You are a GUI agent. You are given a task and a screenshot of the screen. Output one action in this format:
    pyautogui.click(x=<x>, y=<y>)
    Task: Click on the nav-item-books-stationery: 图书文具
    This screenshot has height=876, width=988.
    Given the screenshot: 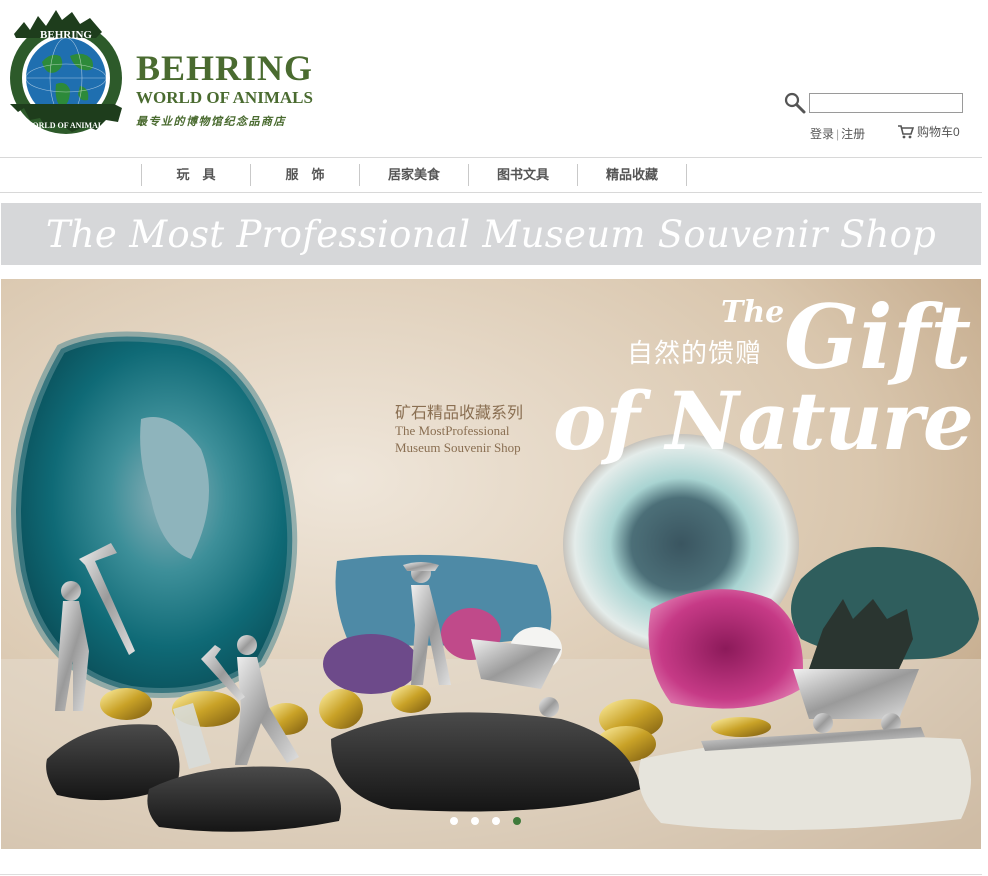 What is the action you would take?
    pyautogui.click(x=522, y=175)
    